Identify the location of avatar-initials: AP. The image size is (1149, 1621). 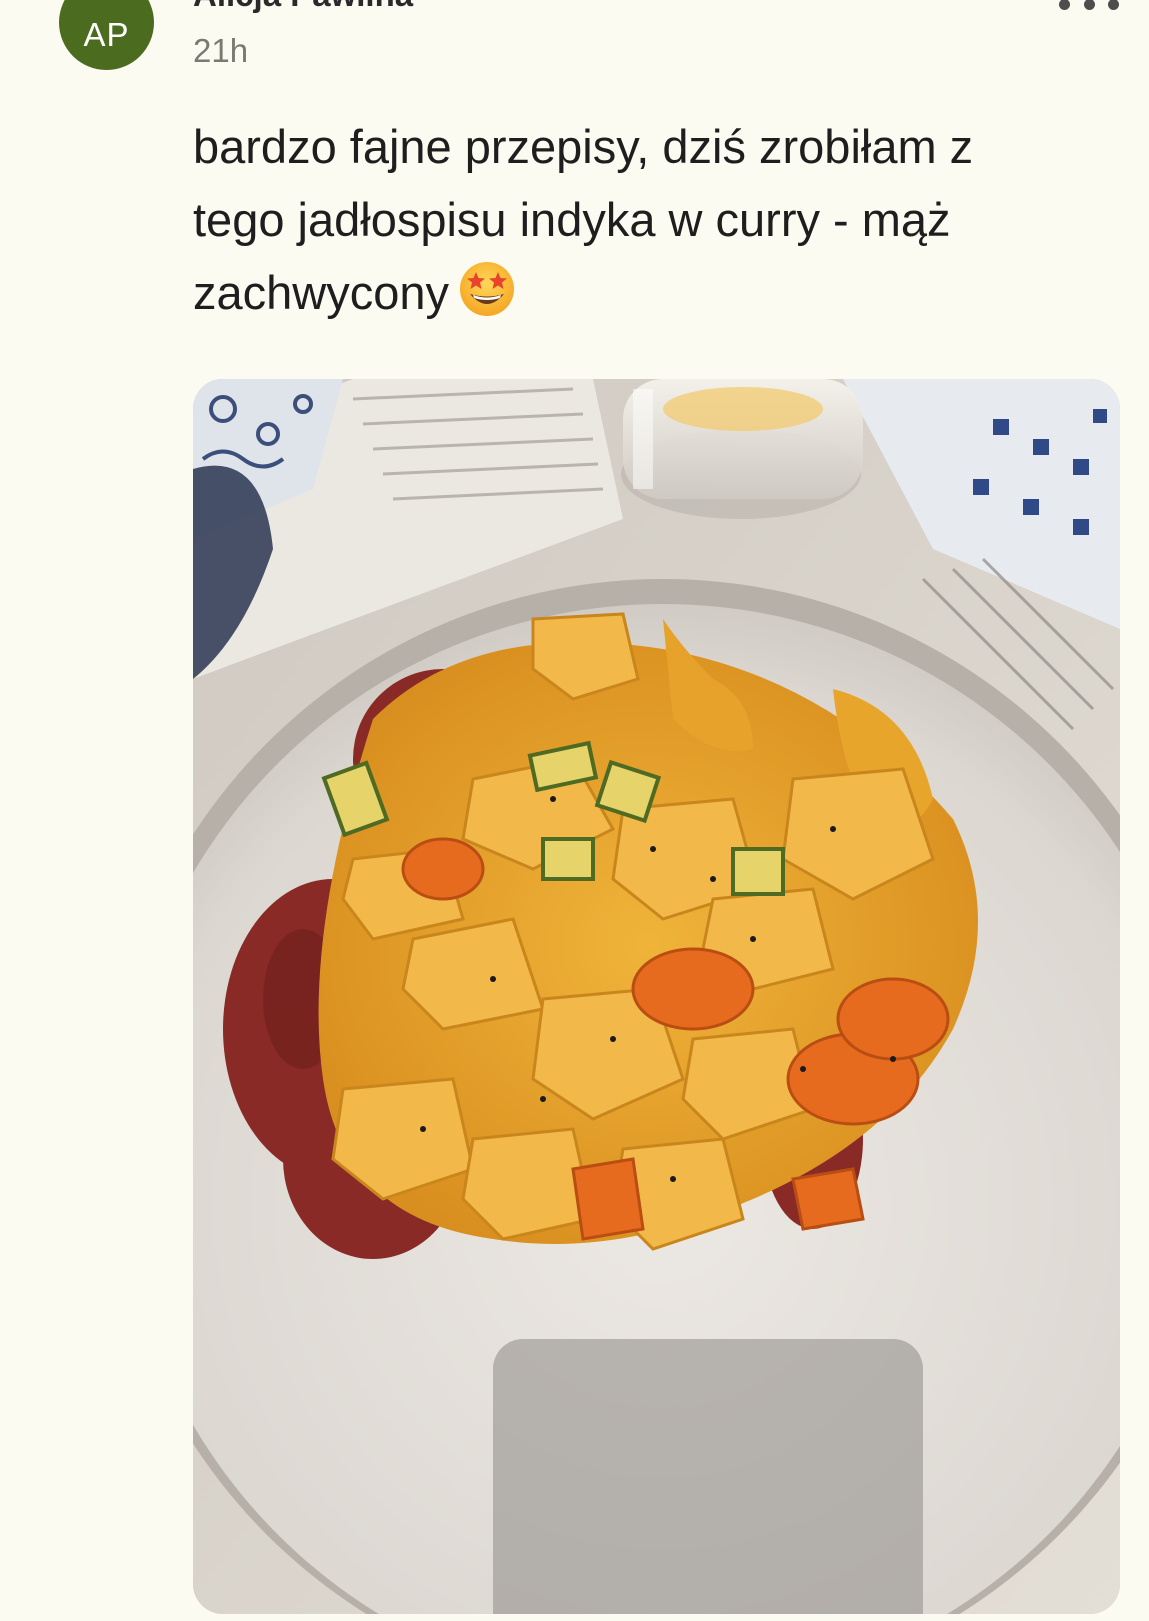
(106, 34).